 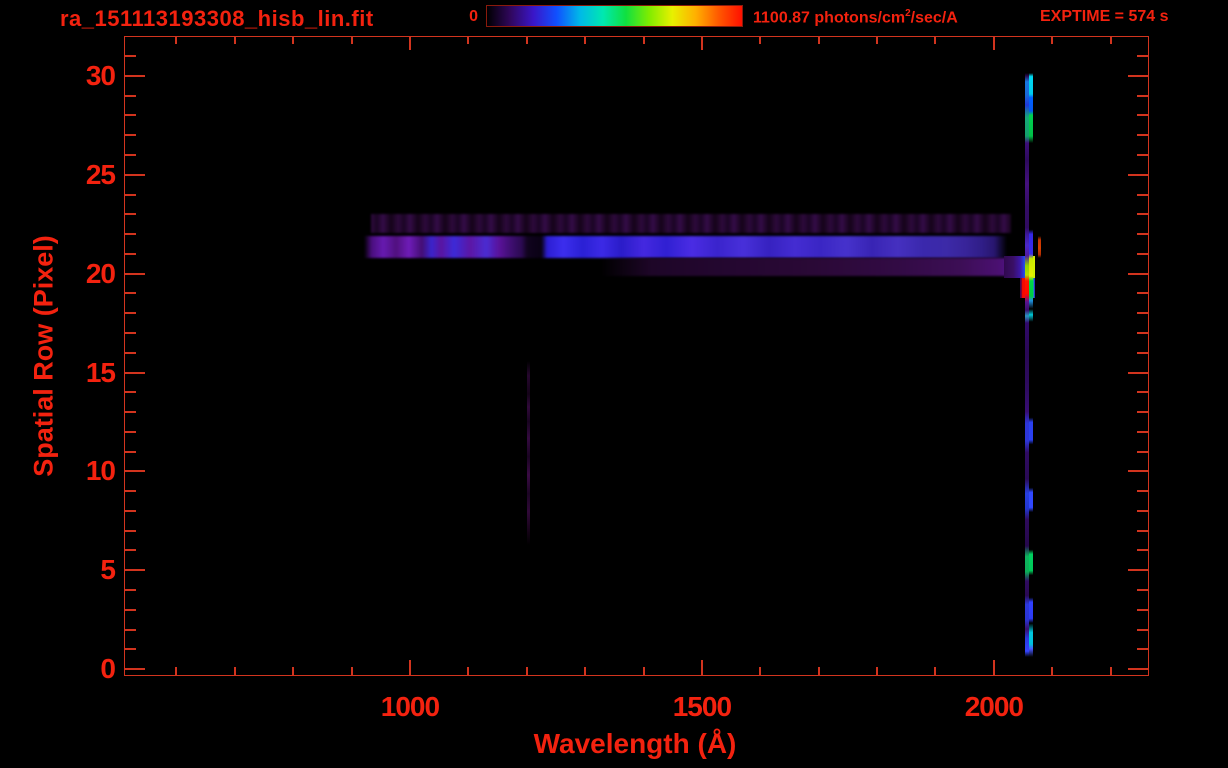 What do you see at coordinates (100, 174) in the screenshot?
I see `y-tick-label: 25` at bounding box center [100, 174].